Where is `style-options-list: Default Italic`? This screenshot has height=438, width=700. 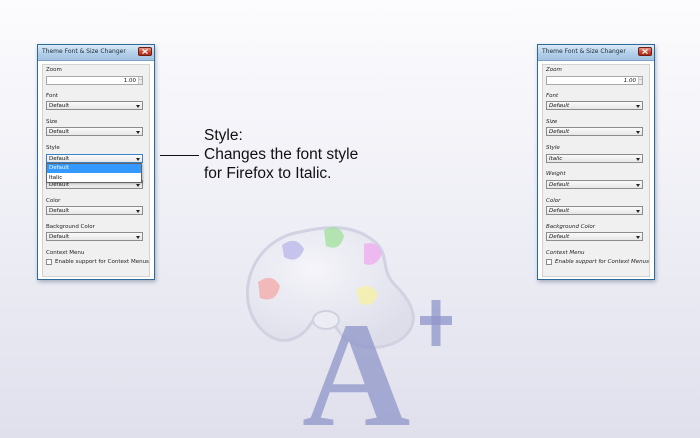
style-options-list: Default Italic is located at coordinates (94, 173).